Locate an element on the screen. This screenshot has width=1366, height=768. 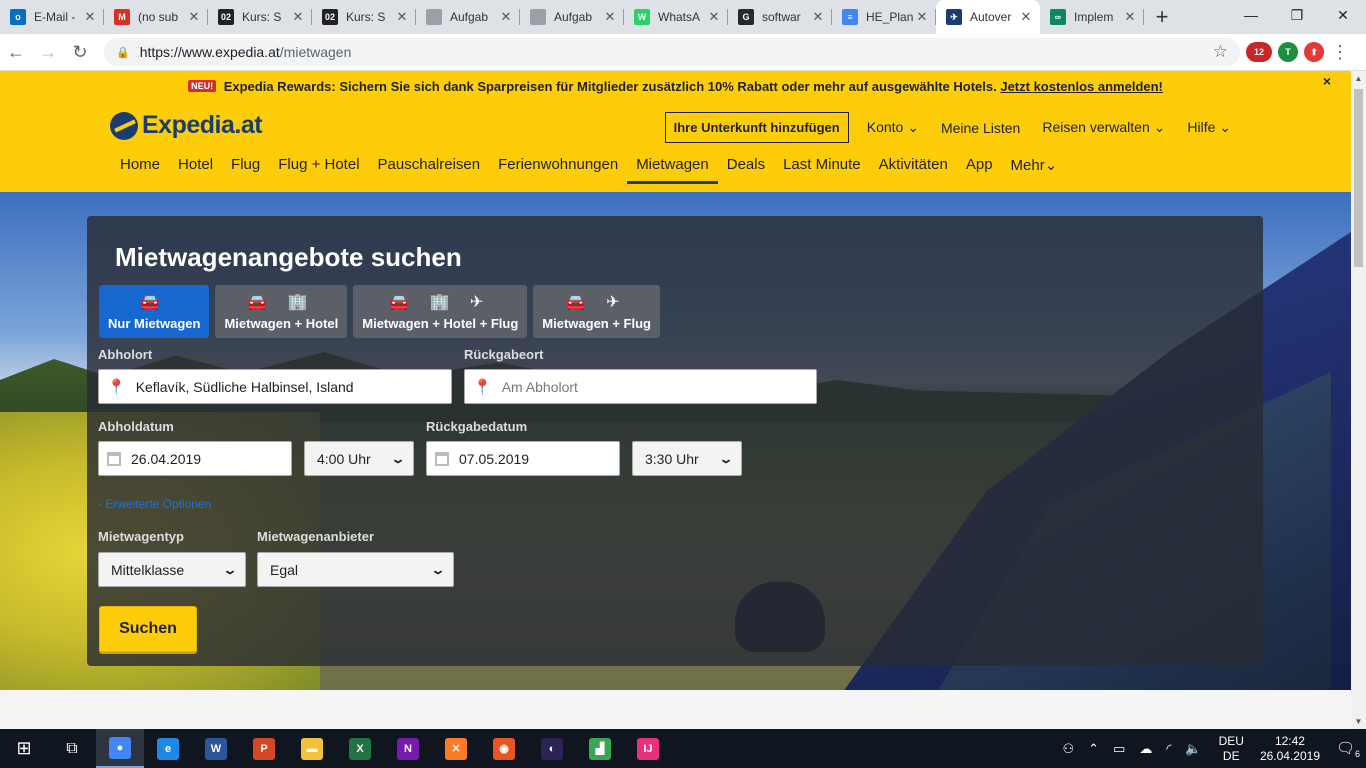
pickup-location-input: 📍 Keflavík, Südliche Halbinsel, Island is located at coordinates (275, 386).